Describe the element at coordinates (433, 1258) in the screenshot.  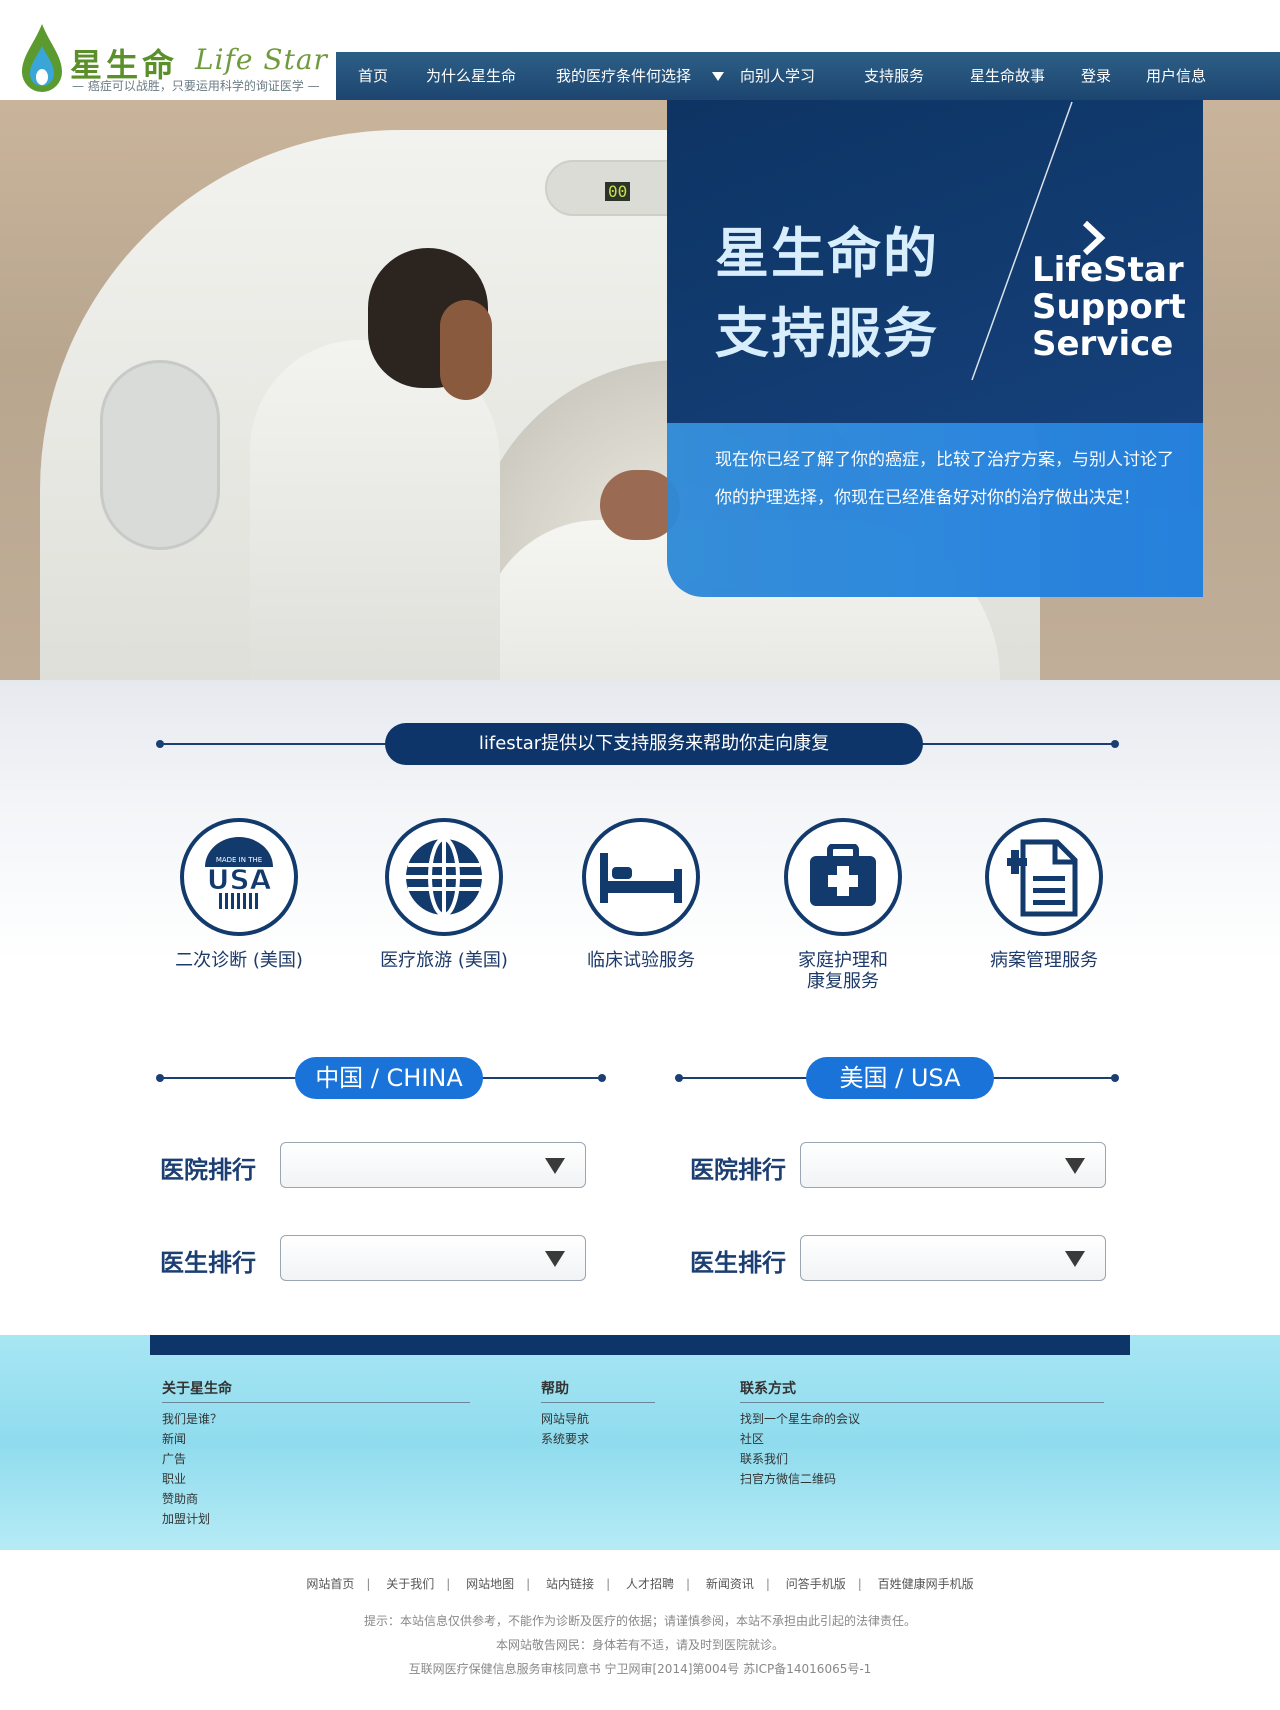
I see `china-doctor-ranking-select` at that location.